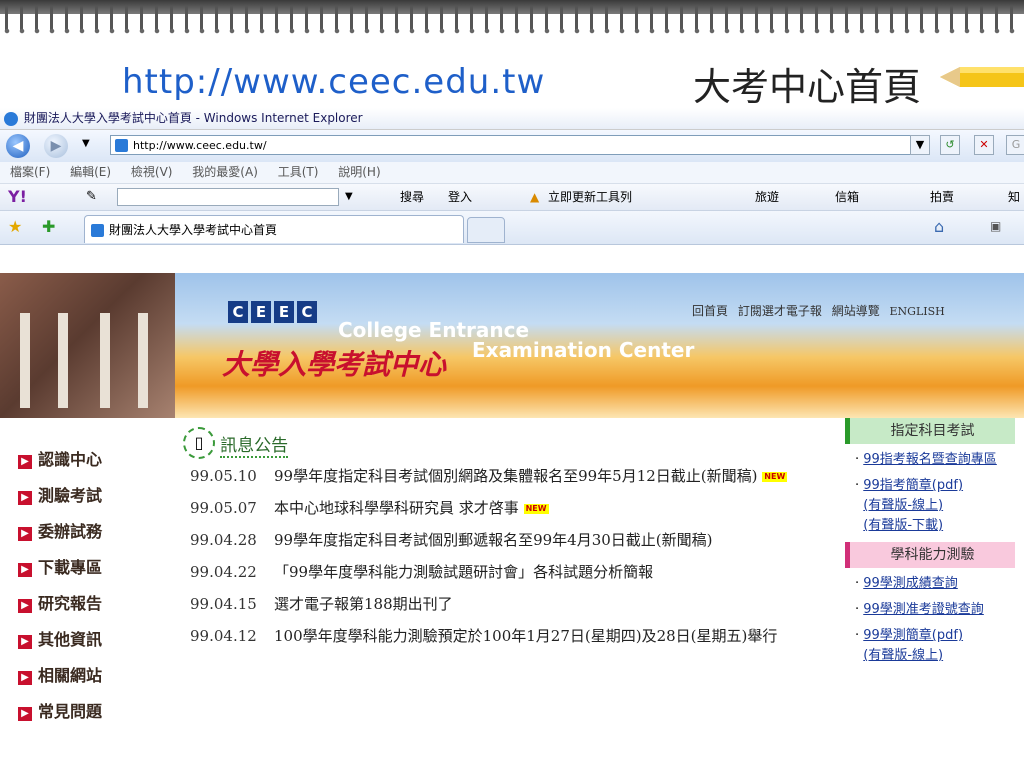 The image size is (1024, 768). Describe the element at coordinates (547, 476) in the screenshot. I see `news-title: 99學年度指定科目考試個別網路及集體報名至99年5月12日截止(新聞稿) NEW` at that location.